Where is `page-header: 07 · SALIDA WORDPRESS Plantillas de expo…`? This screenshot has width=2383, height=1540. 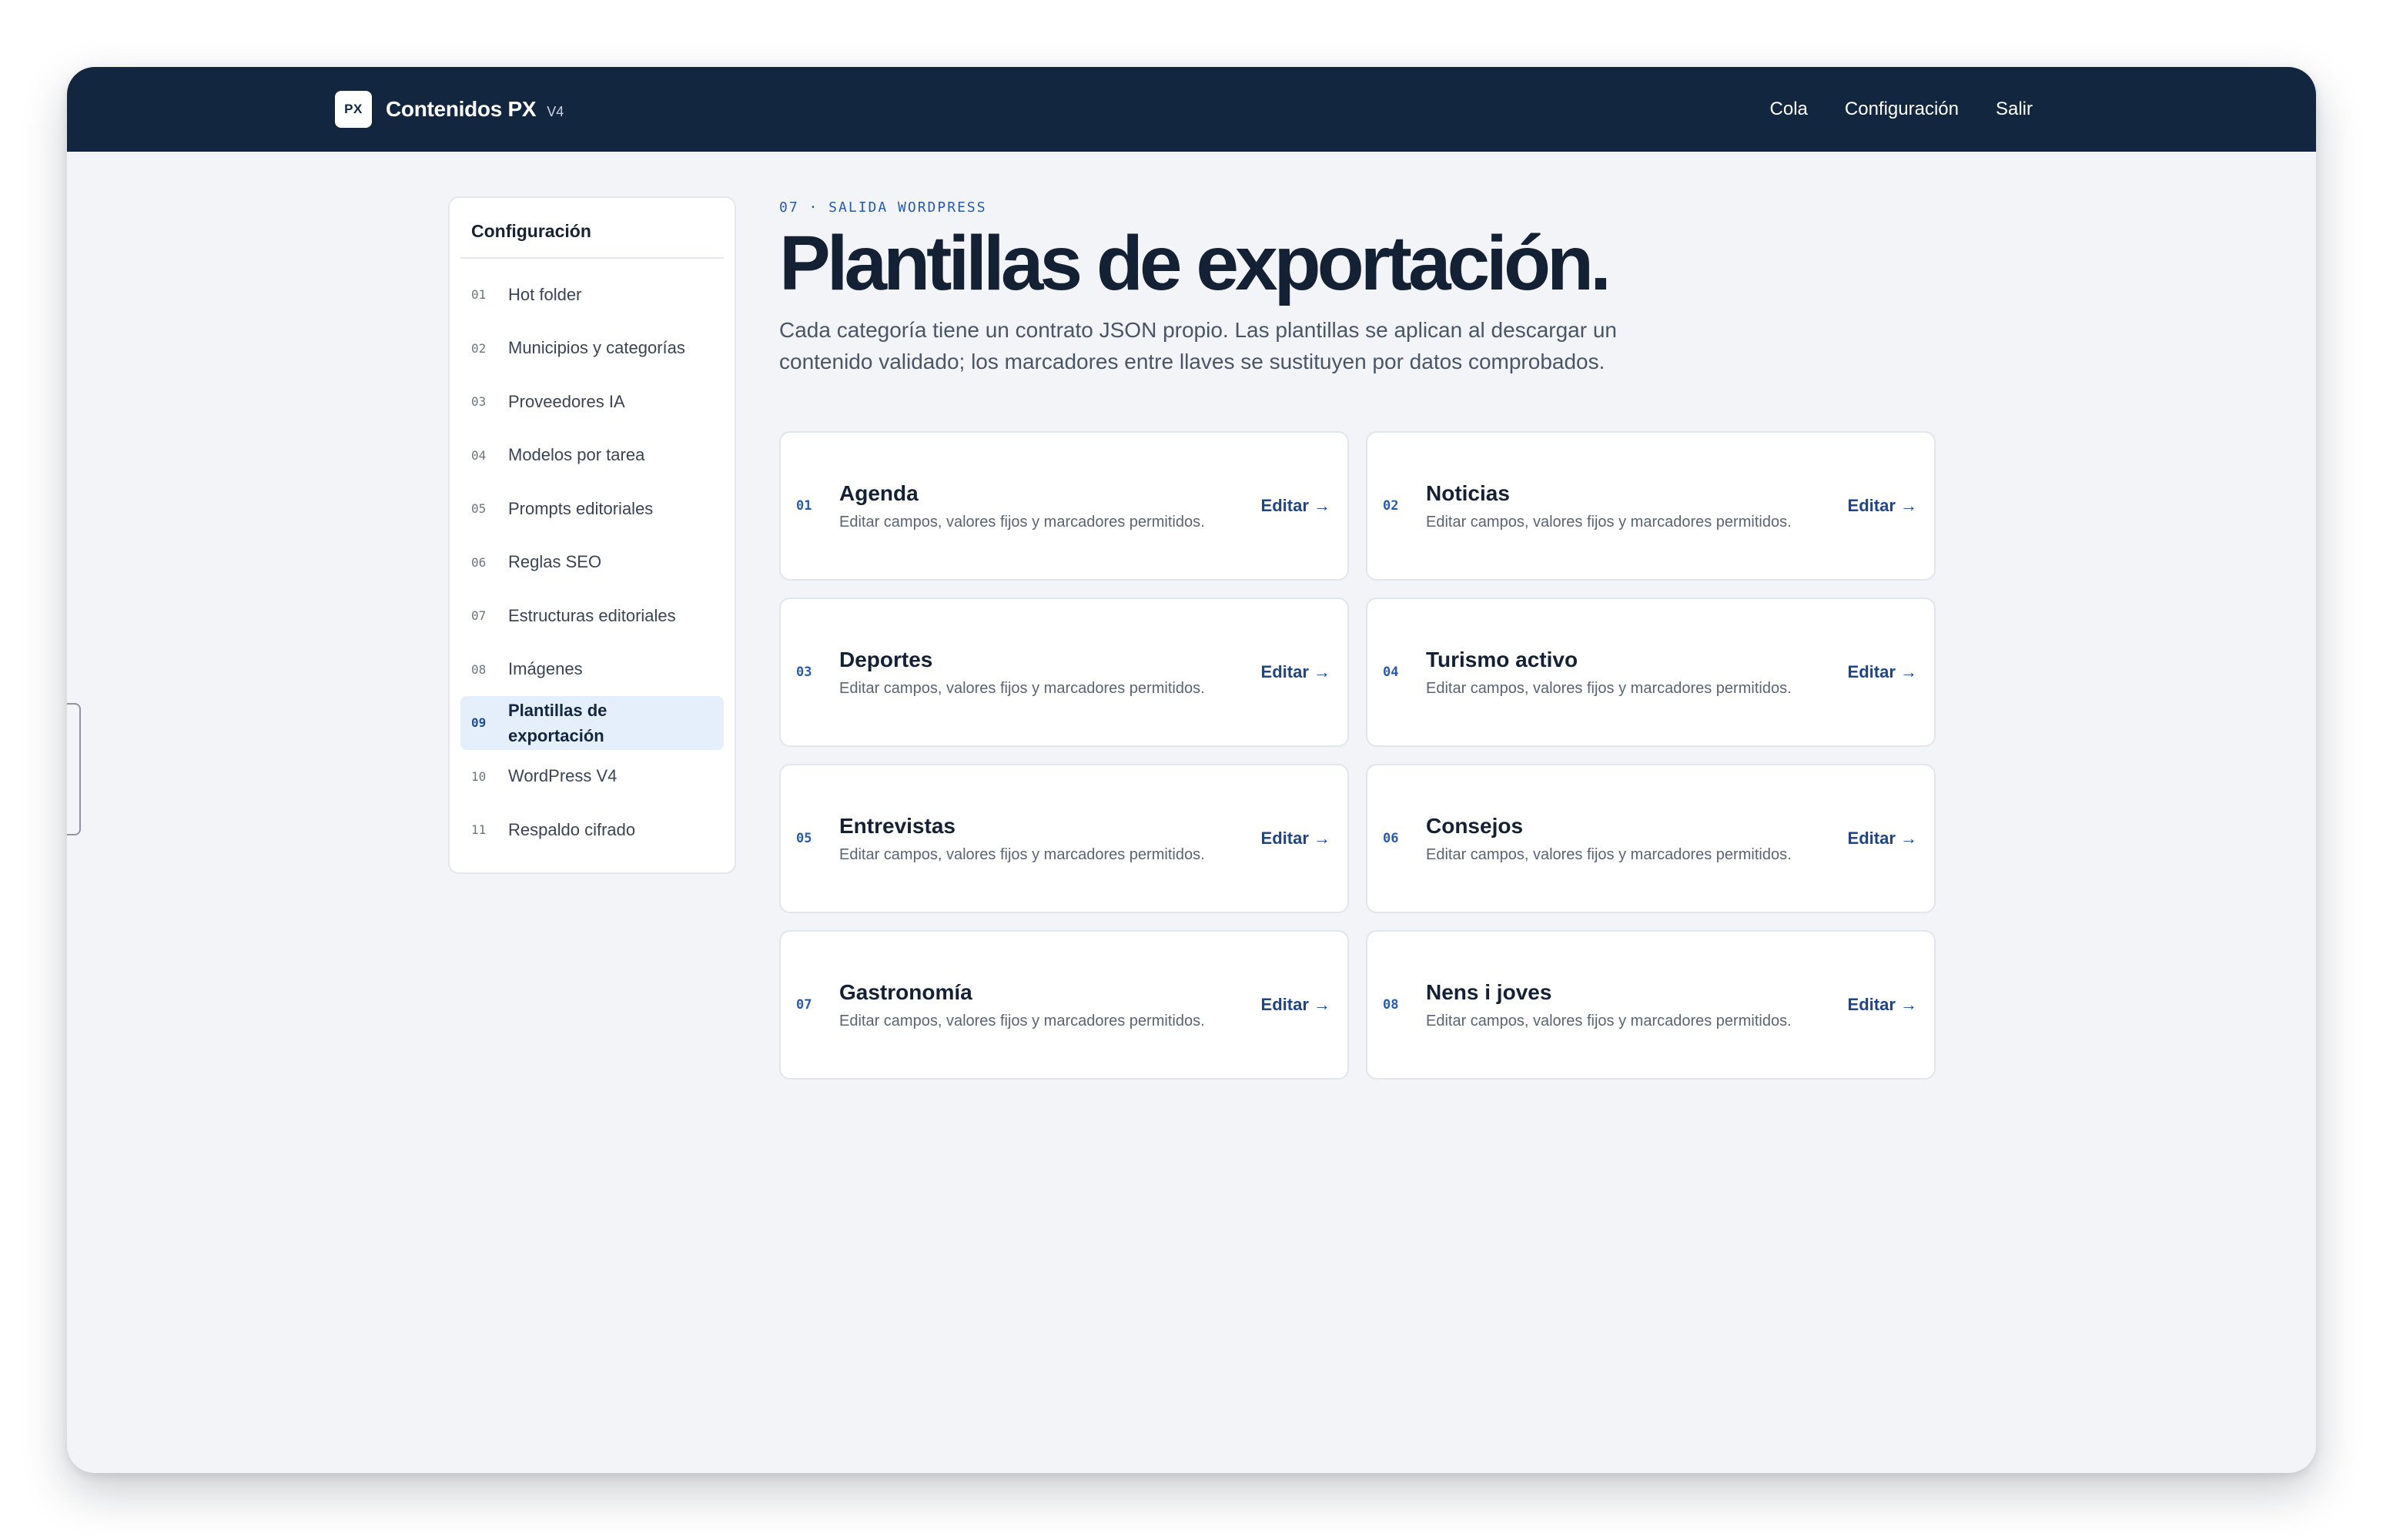
page-header: 07 · SALIDA WORDPRESS Plantillas de expo… is located at coordinates (1395, 286).